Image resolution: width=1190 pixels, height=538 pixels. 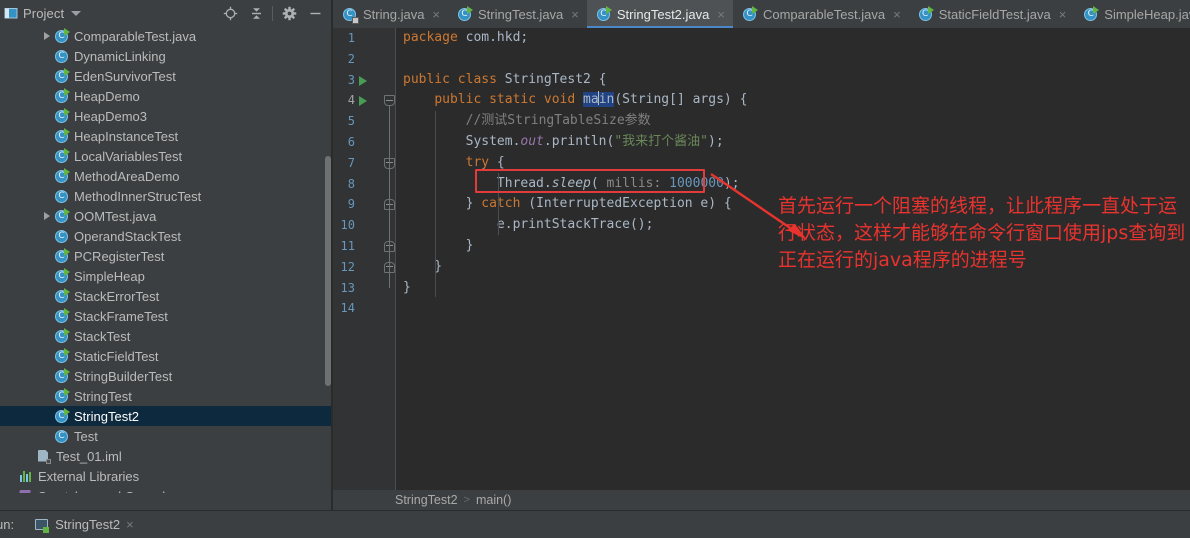 I want to click on run-configuration-tab: StringTest2 ×, so click(x=84, y=525).